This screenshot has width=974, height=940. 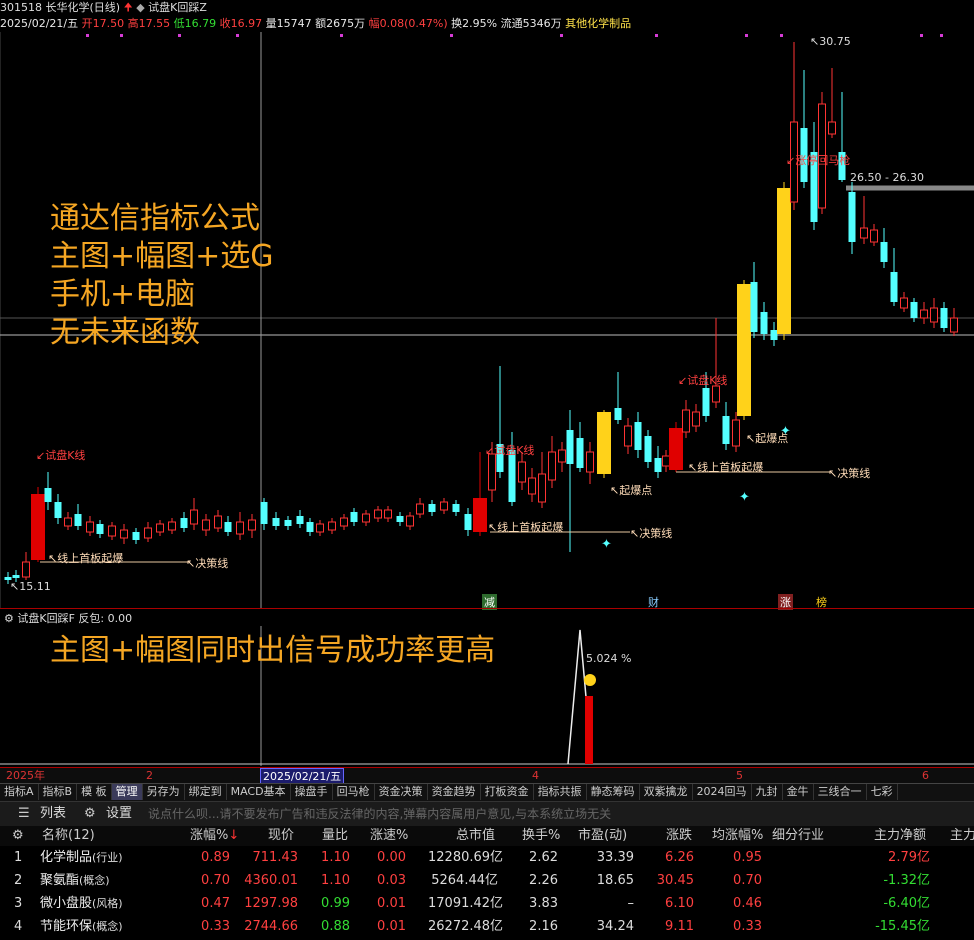 I want to click on col-turn: 换手%, so click(x=541, y=836).